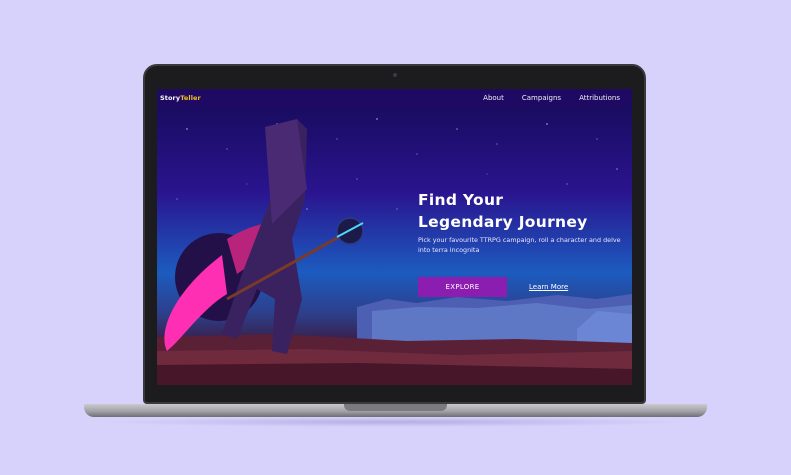  I want to click on logo: StoryTeller, so click(180, 98).